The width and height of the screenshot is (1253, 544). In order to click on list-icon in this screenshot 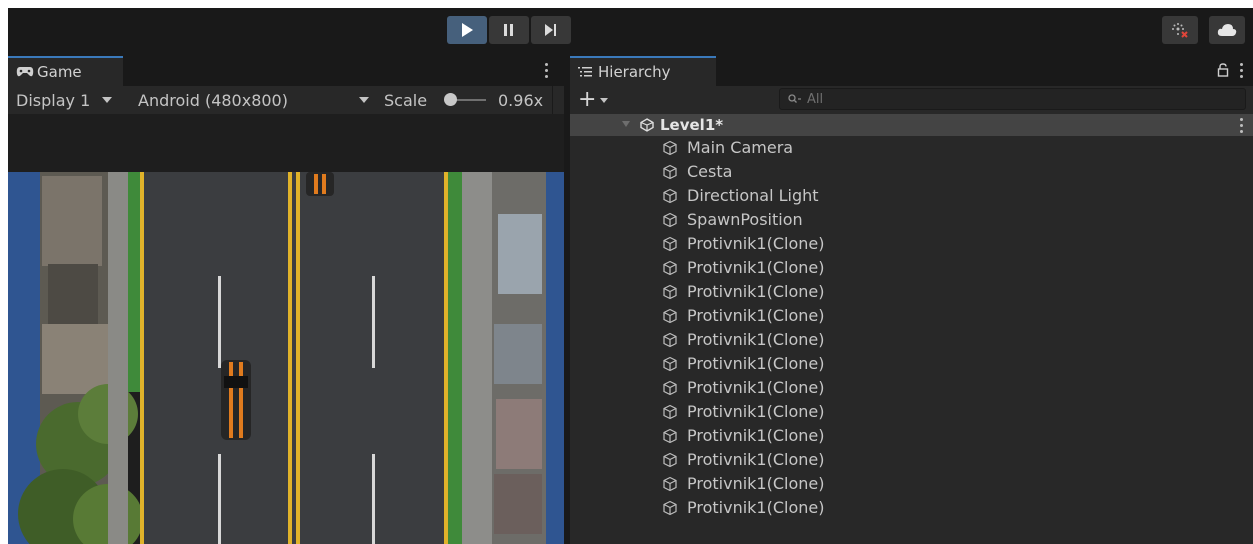, I will do `click(585, 72)`.